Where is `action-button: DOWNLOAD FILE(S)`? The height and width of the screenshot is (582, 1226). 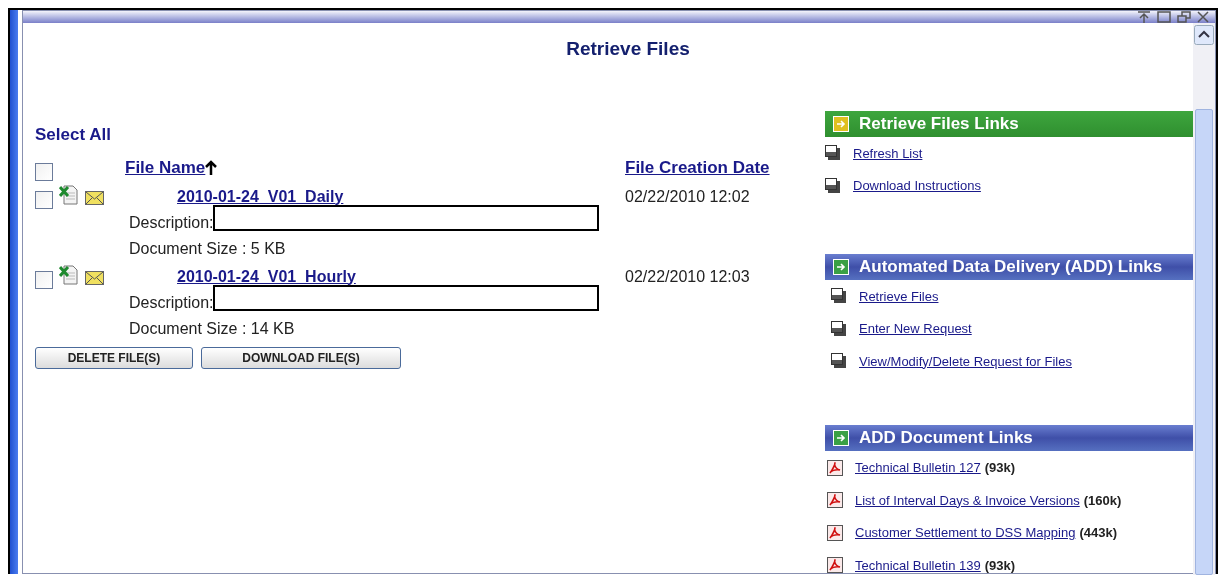
action-button: DOWNLOAD FILE(S) is located at coordinates (301, 357).